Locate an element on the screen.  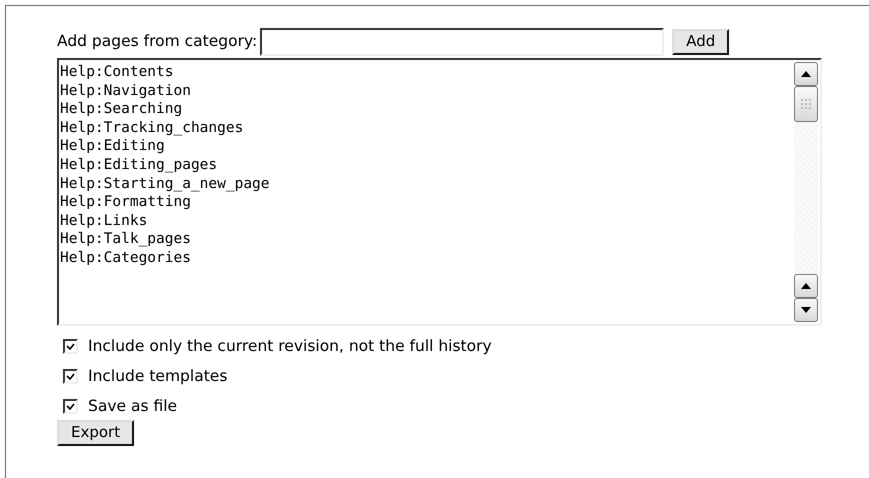
page-line: Help:Starting_a_new_page is located at coordinates (165, 184).